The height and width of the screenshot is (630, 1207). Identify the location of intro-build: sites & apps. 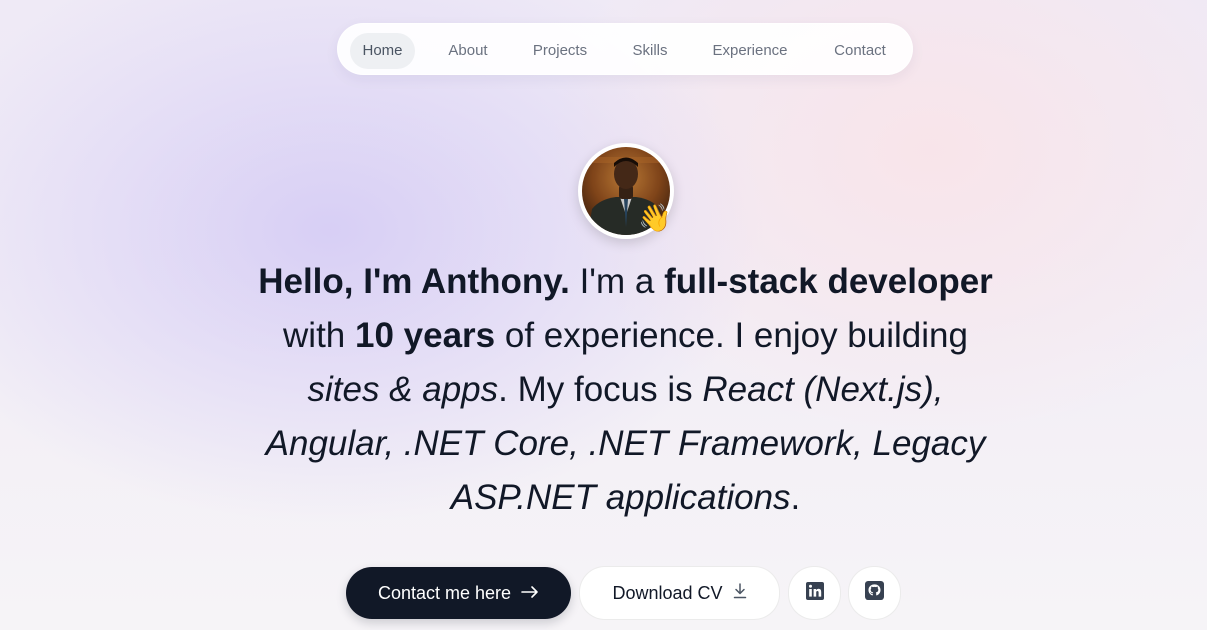
(403, 389).